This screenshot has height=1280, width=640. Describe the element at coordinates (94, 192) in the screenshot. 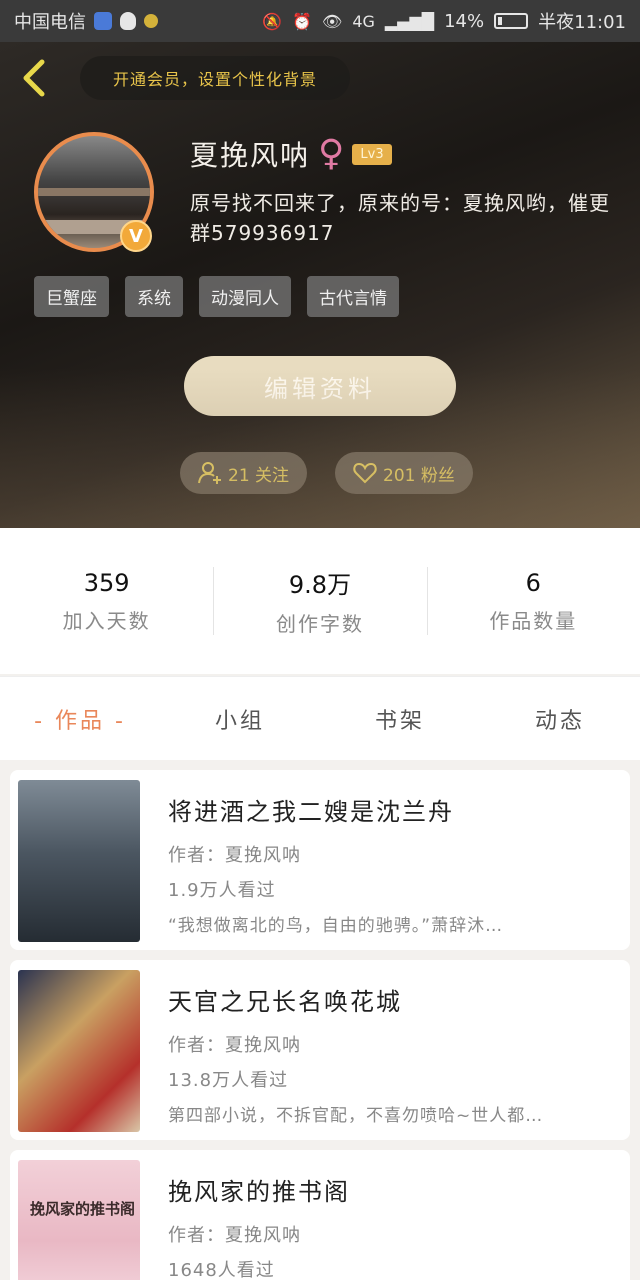

I see `avatar: V` at that location.